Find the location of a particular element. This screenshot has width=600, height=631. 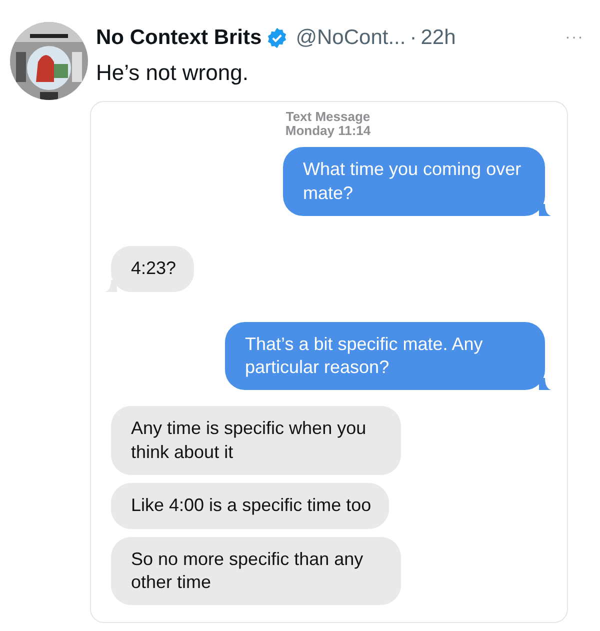

post-time: 22h is located at coordinates (438, 38).